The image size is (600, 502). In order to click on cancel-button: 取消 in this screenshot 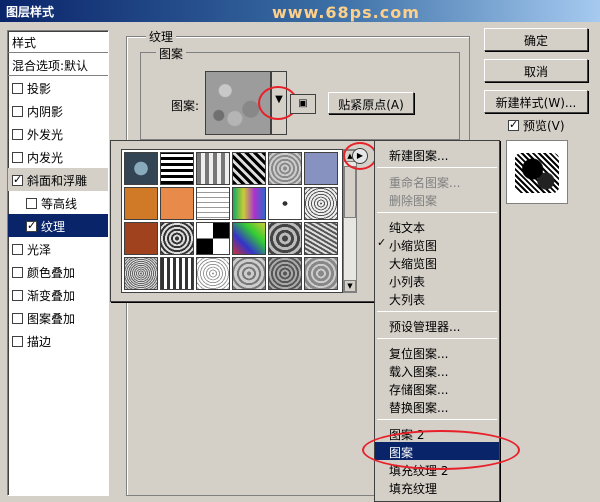, I will do `click(536, 70)`.